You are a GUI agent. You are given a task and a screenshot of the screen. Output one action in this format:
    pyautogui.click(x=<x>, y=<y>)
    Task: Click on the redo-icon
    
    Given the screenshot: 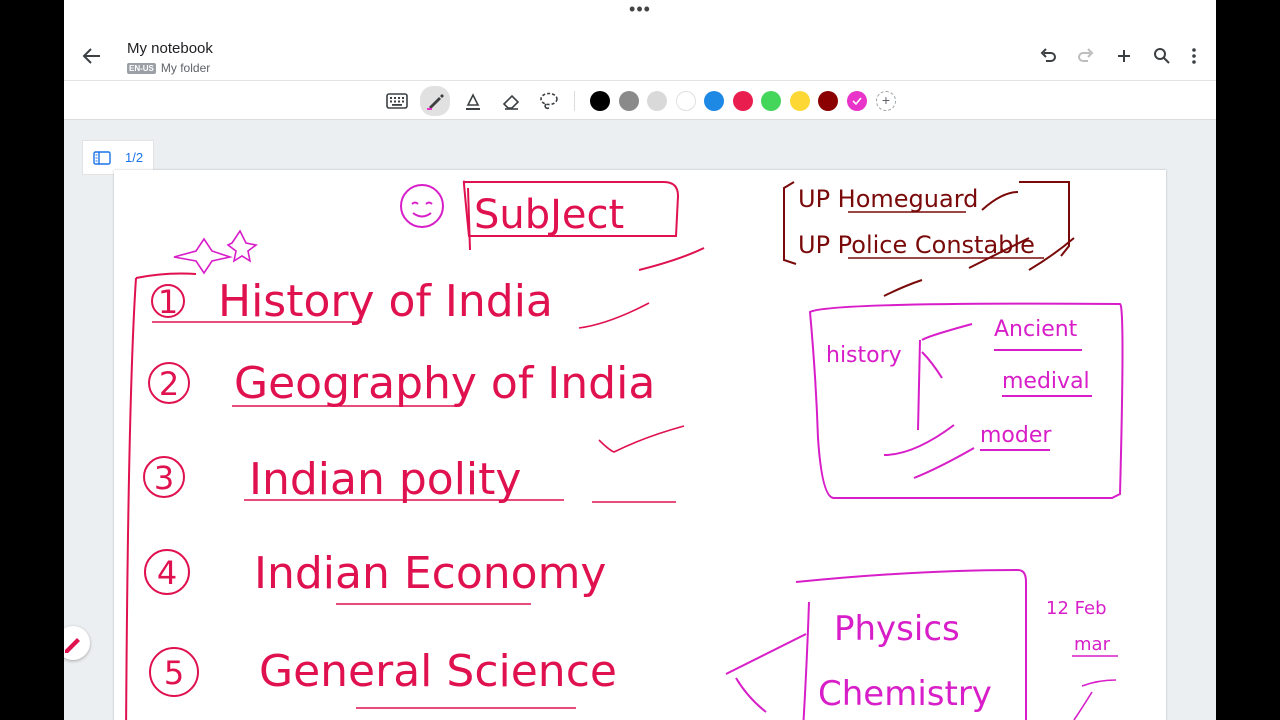 What is the action you would take?
    pyautogui.click(x=1086, y=56)
    